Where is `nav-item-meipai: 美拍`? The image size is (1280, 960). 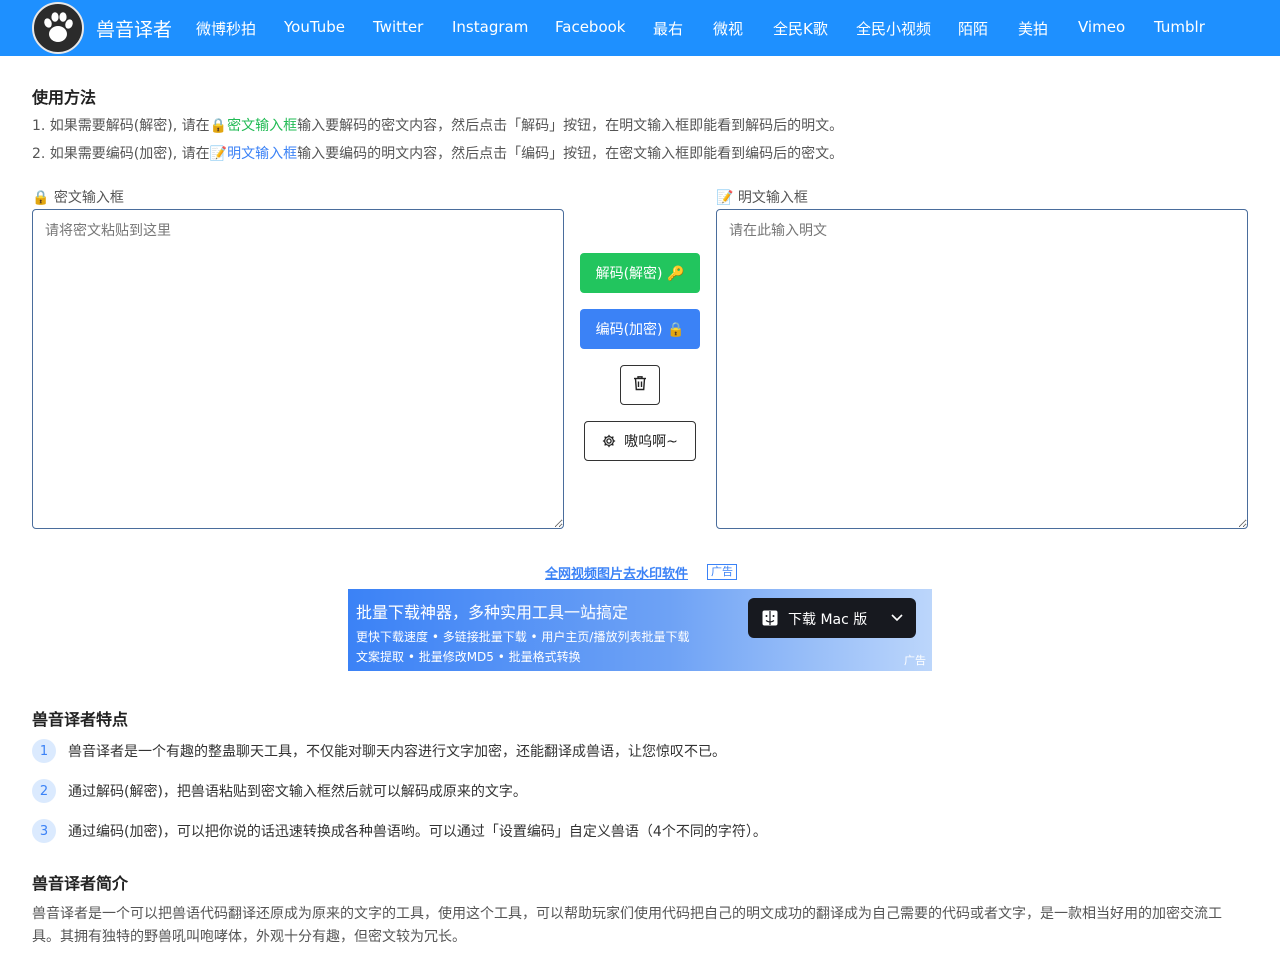
nav-item-meipai: 美拍 is located at coordinates (1033, 28).